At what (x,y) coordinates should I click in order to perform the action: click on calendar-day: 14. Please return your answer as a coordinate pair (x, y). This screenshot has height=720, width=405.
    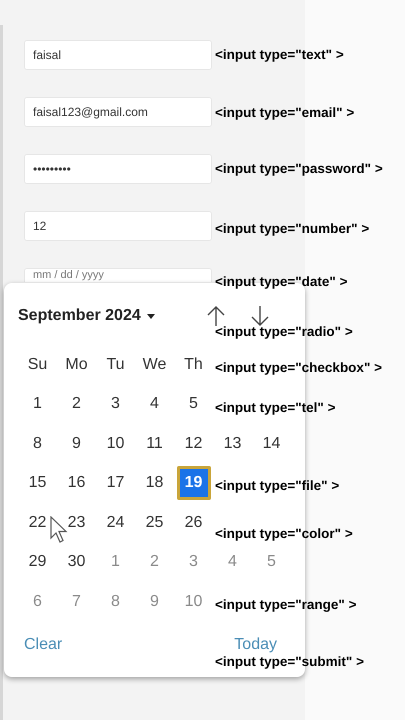
    Looking at the image, I should click on (271, 443).